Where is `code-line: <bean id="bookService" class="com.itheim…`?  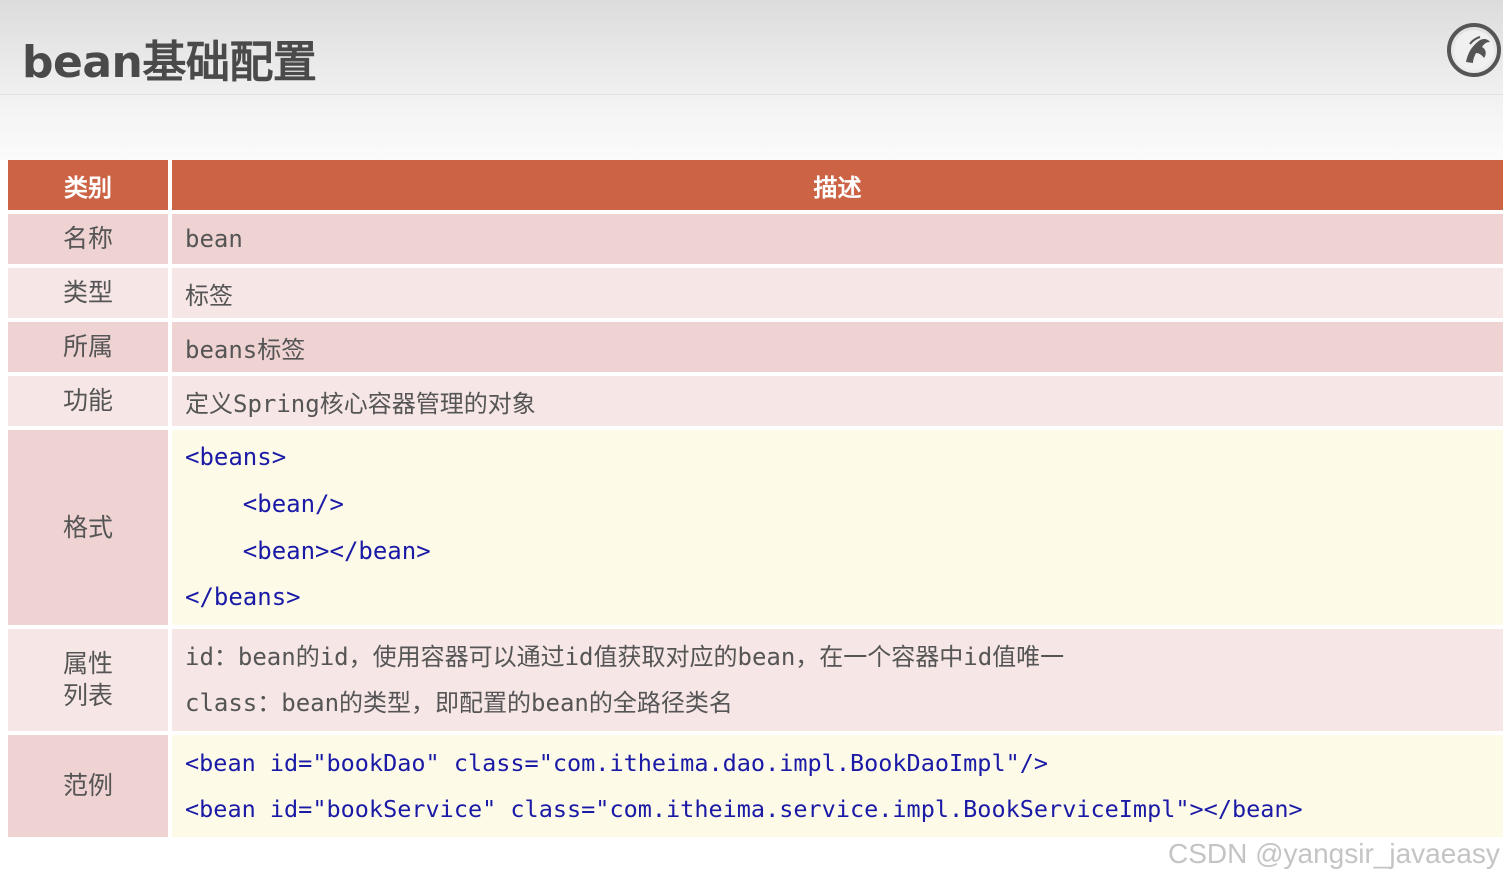 code-line: <bean id="bookService" class="com.itheim… is located at coordinates (744, 809).